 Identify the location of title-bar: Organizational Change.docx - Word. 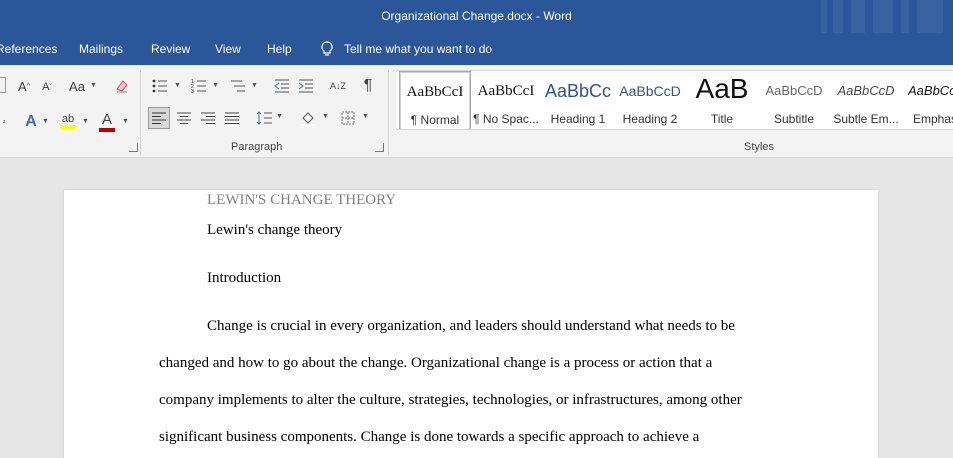
(476, 18).